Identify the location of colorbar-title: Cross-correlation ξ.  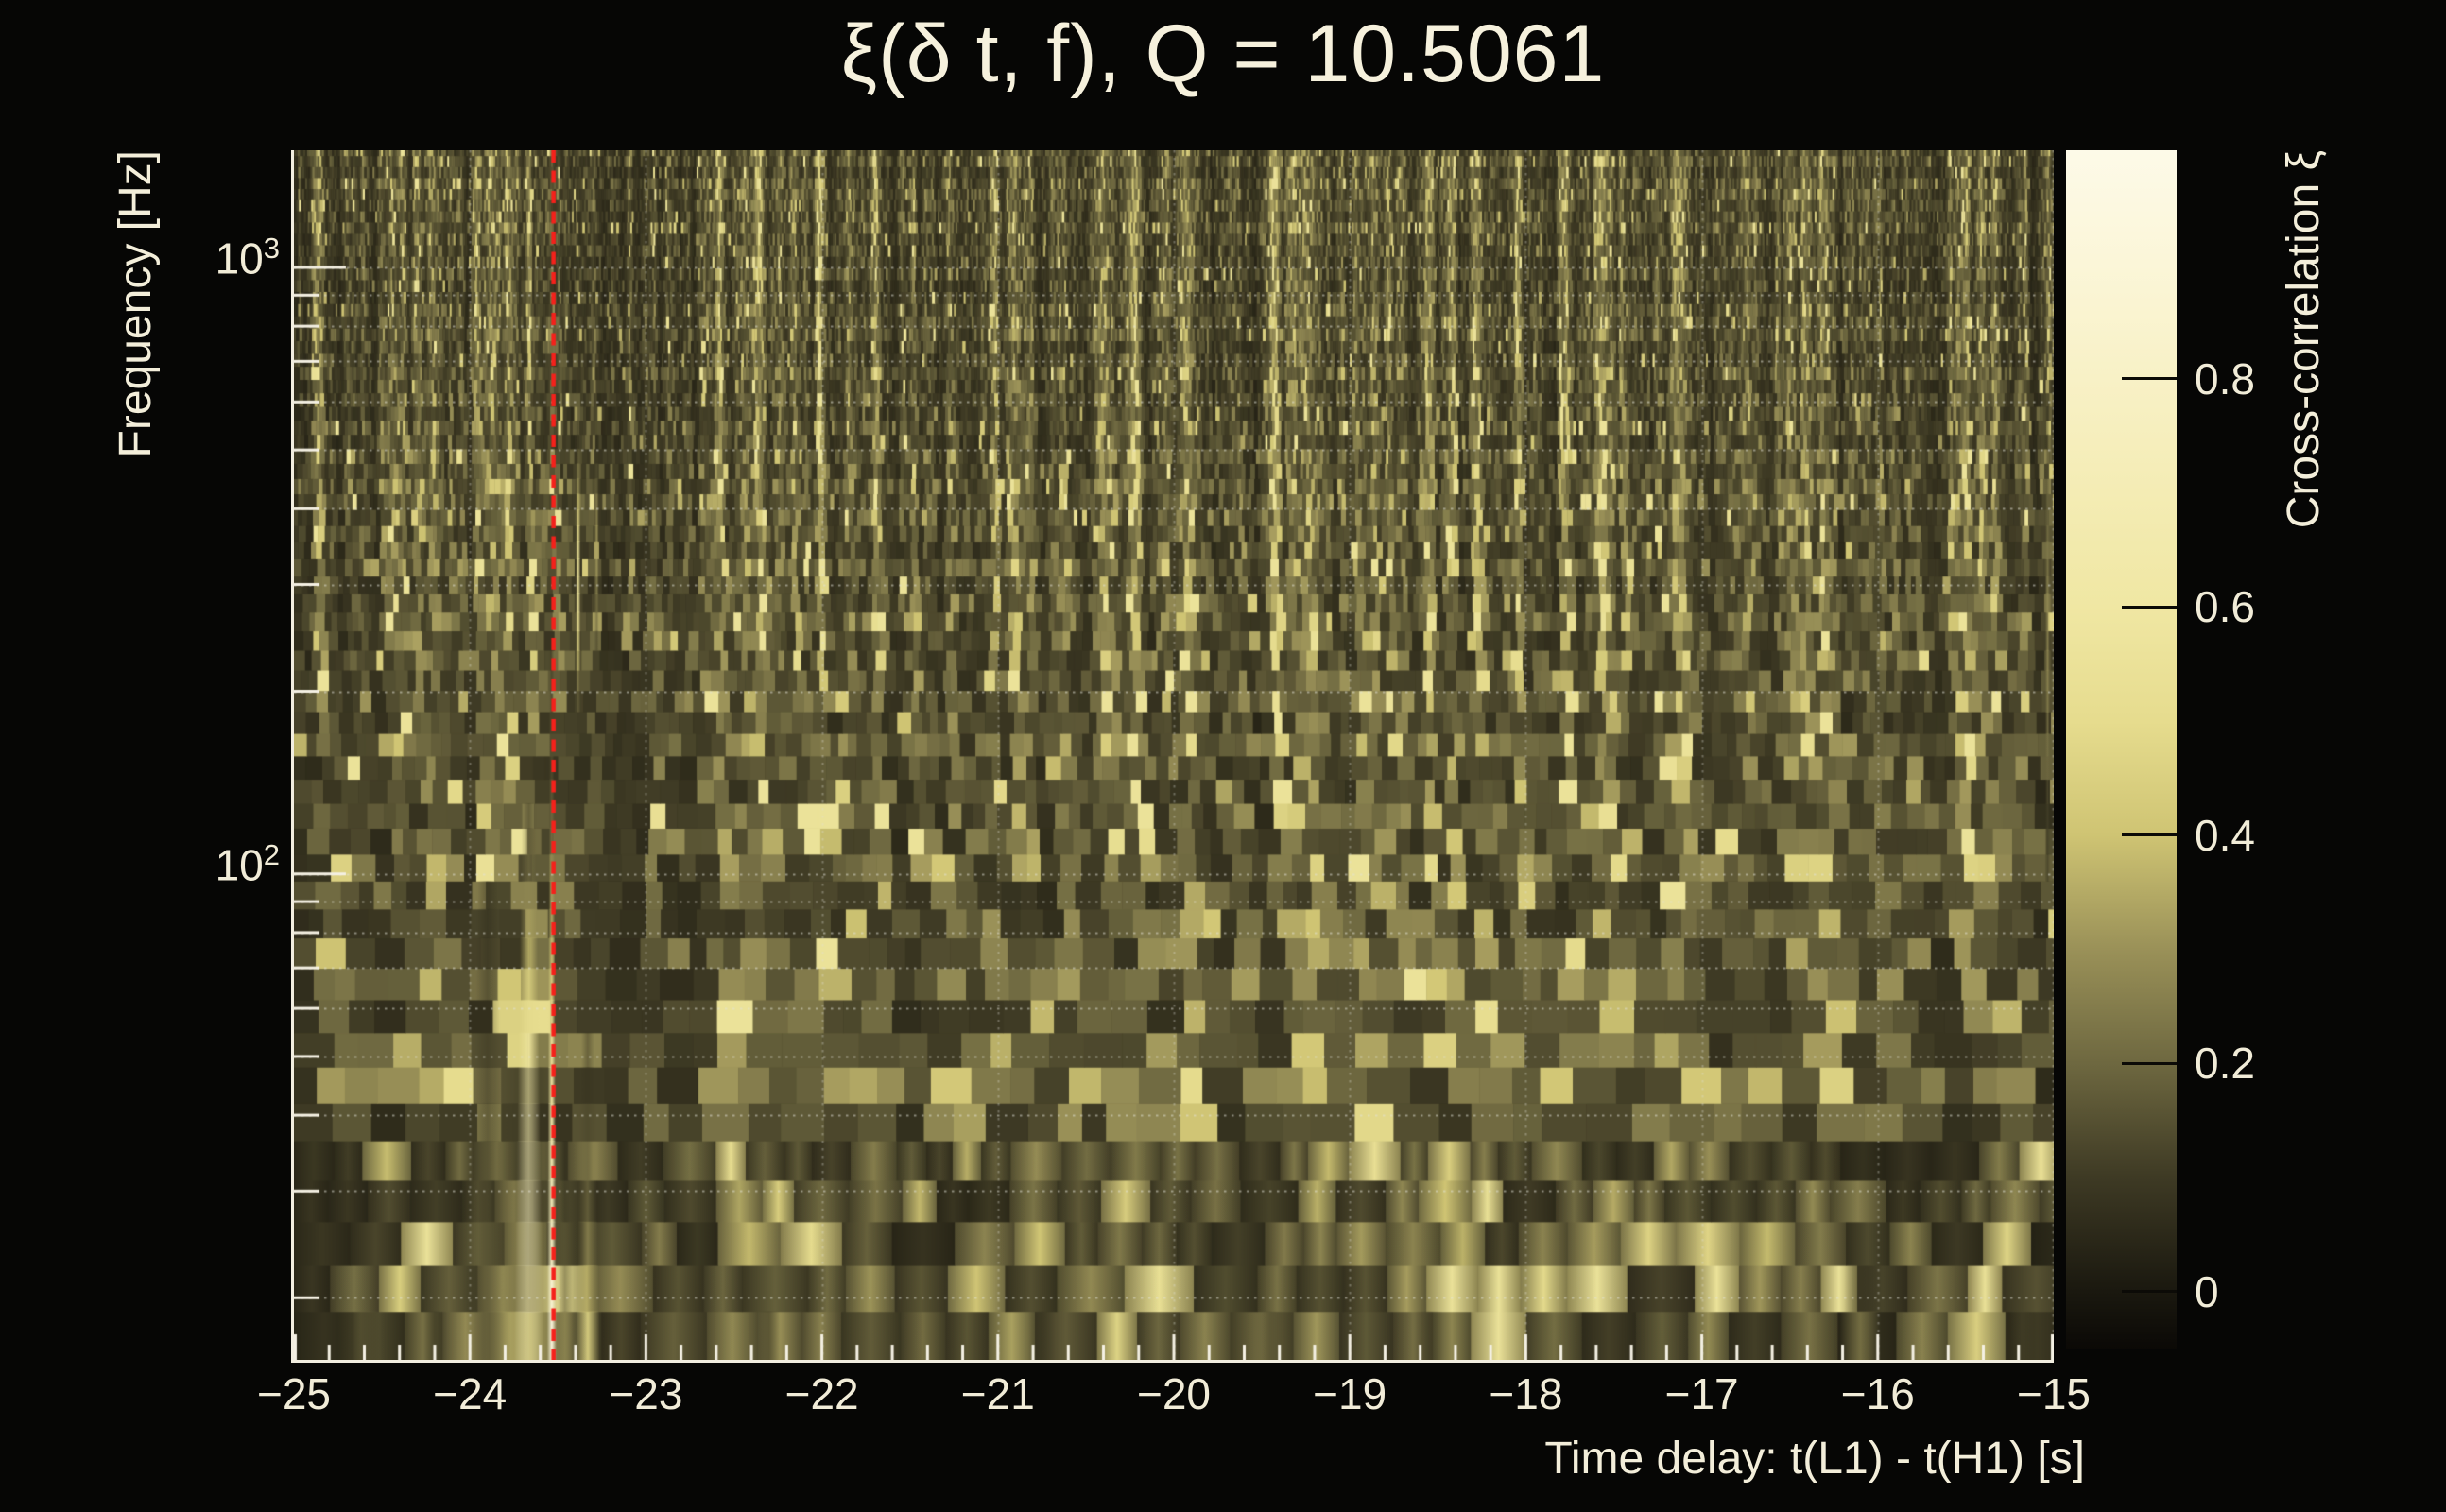
(2304, 339).